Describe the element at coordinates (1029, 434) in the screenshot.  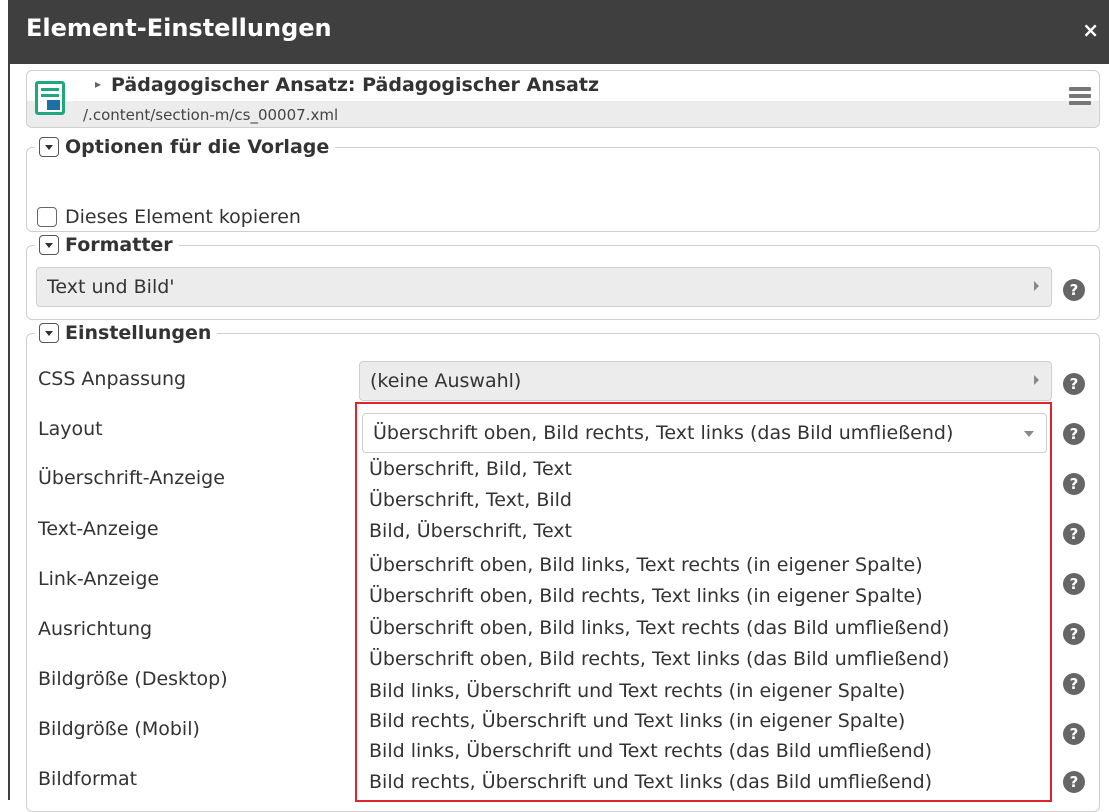
I see `chevron-down-icon` at that location.